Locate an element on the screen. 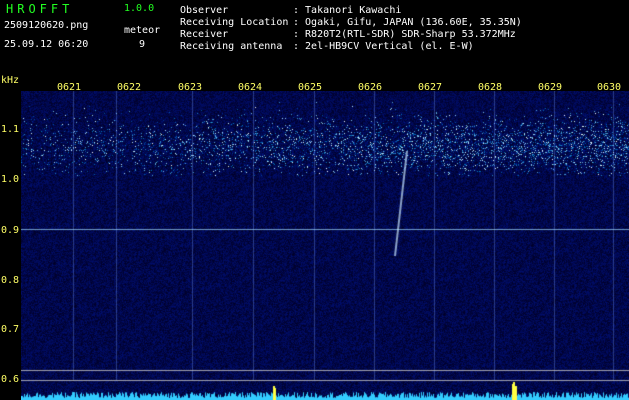  info-label-location: Receiving Location is located at coordinates (234, 22).